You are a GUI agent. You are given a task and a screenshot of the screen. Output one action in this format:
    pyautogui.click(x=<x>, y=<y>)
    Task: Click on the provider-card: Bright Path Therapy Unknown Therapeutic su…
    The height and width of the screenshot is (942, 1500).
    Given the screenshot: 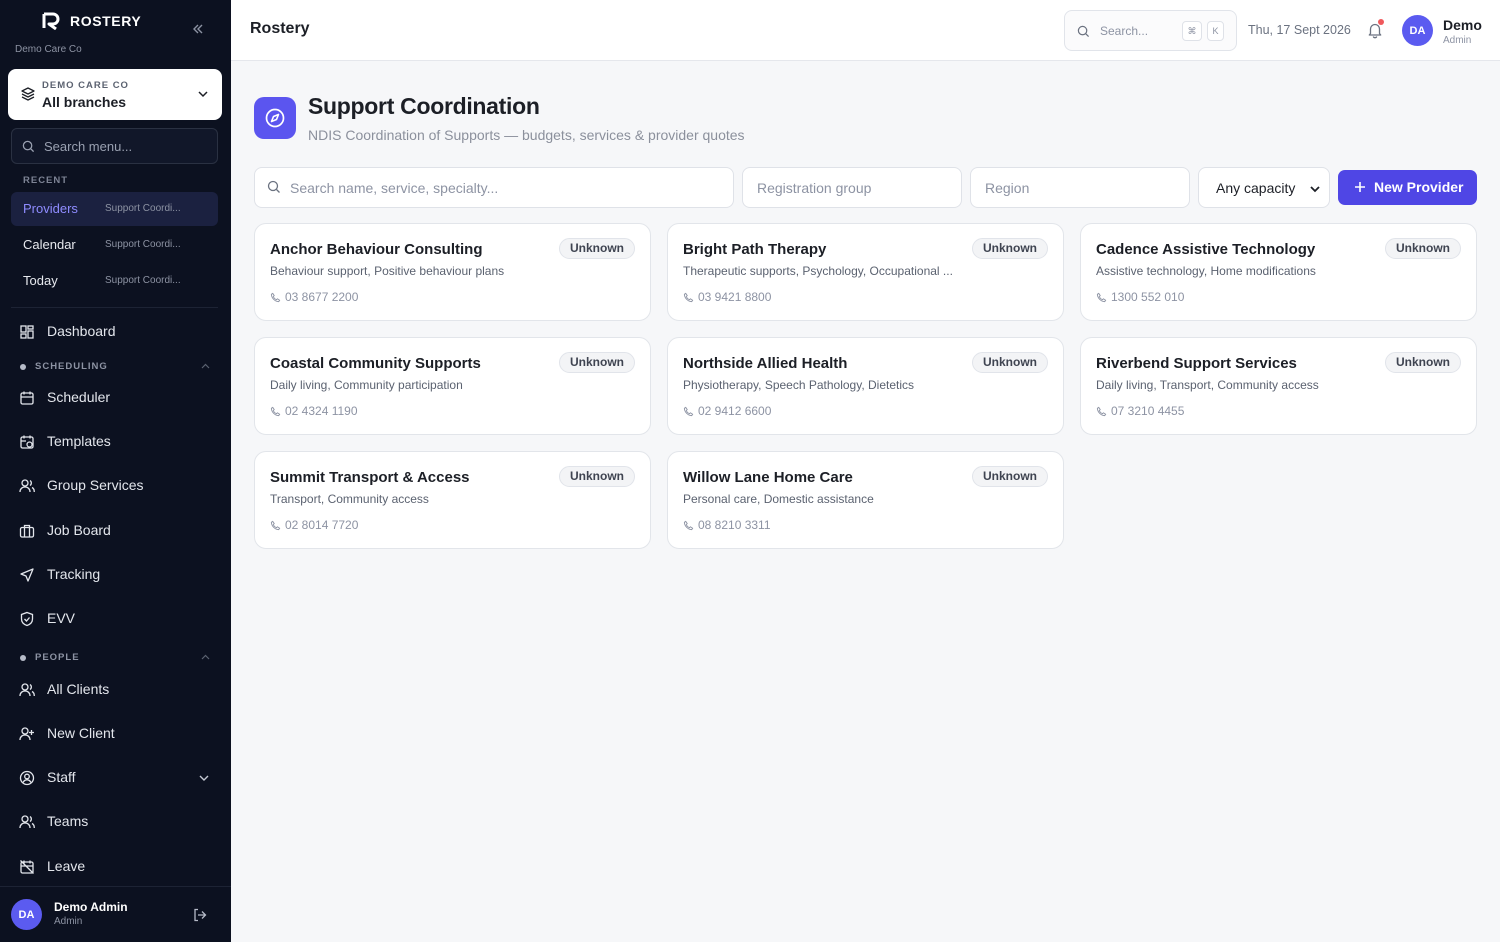 What is the action you would take?
    pyautogui.click(x=865, y=272)
    